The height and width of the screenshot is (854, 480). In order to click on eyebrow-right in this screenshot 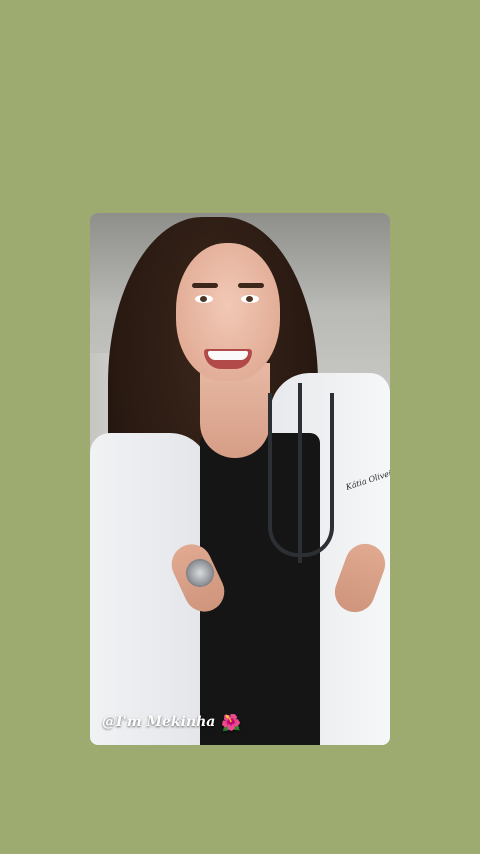, I will do `click(251, 285)`.